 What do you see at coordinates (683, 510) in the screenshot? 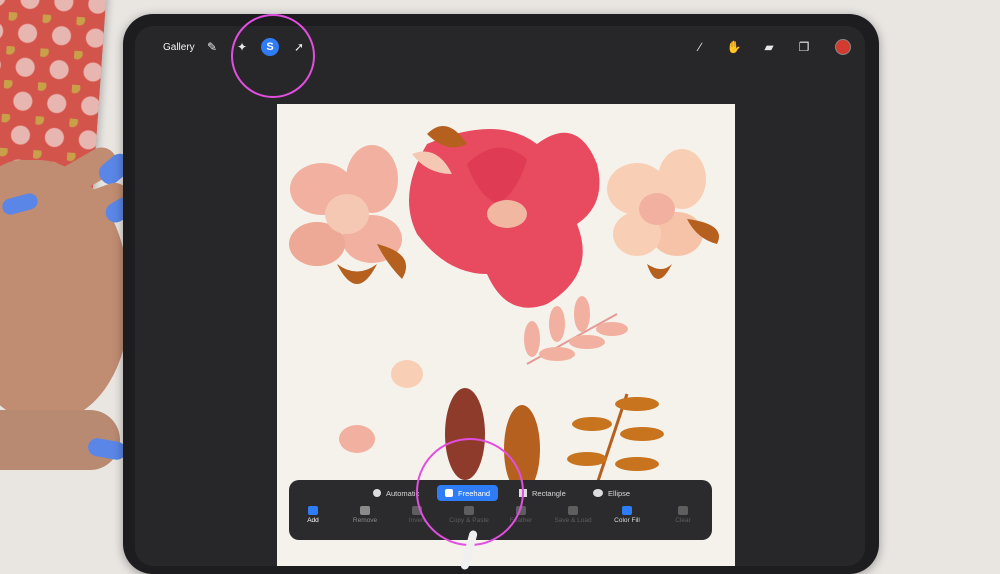
I see `broom-icon` at bounding box center [683, 510].